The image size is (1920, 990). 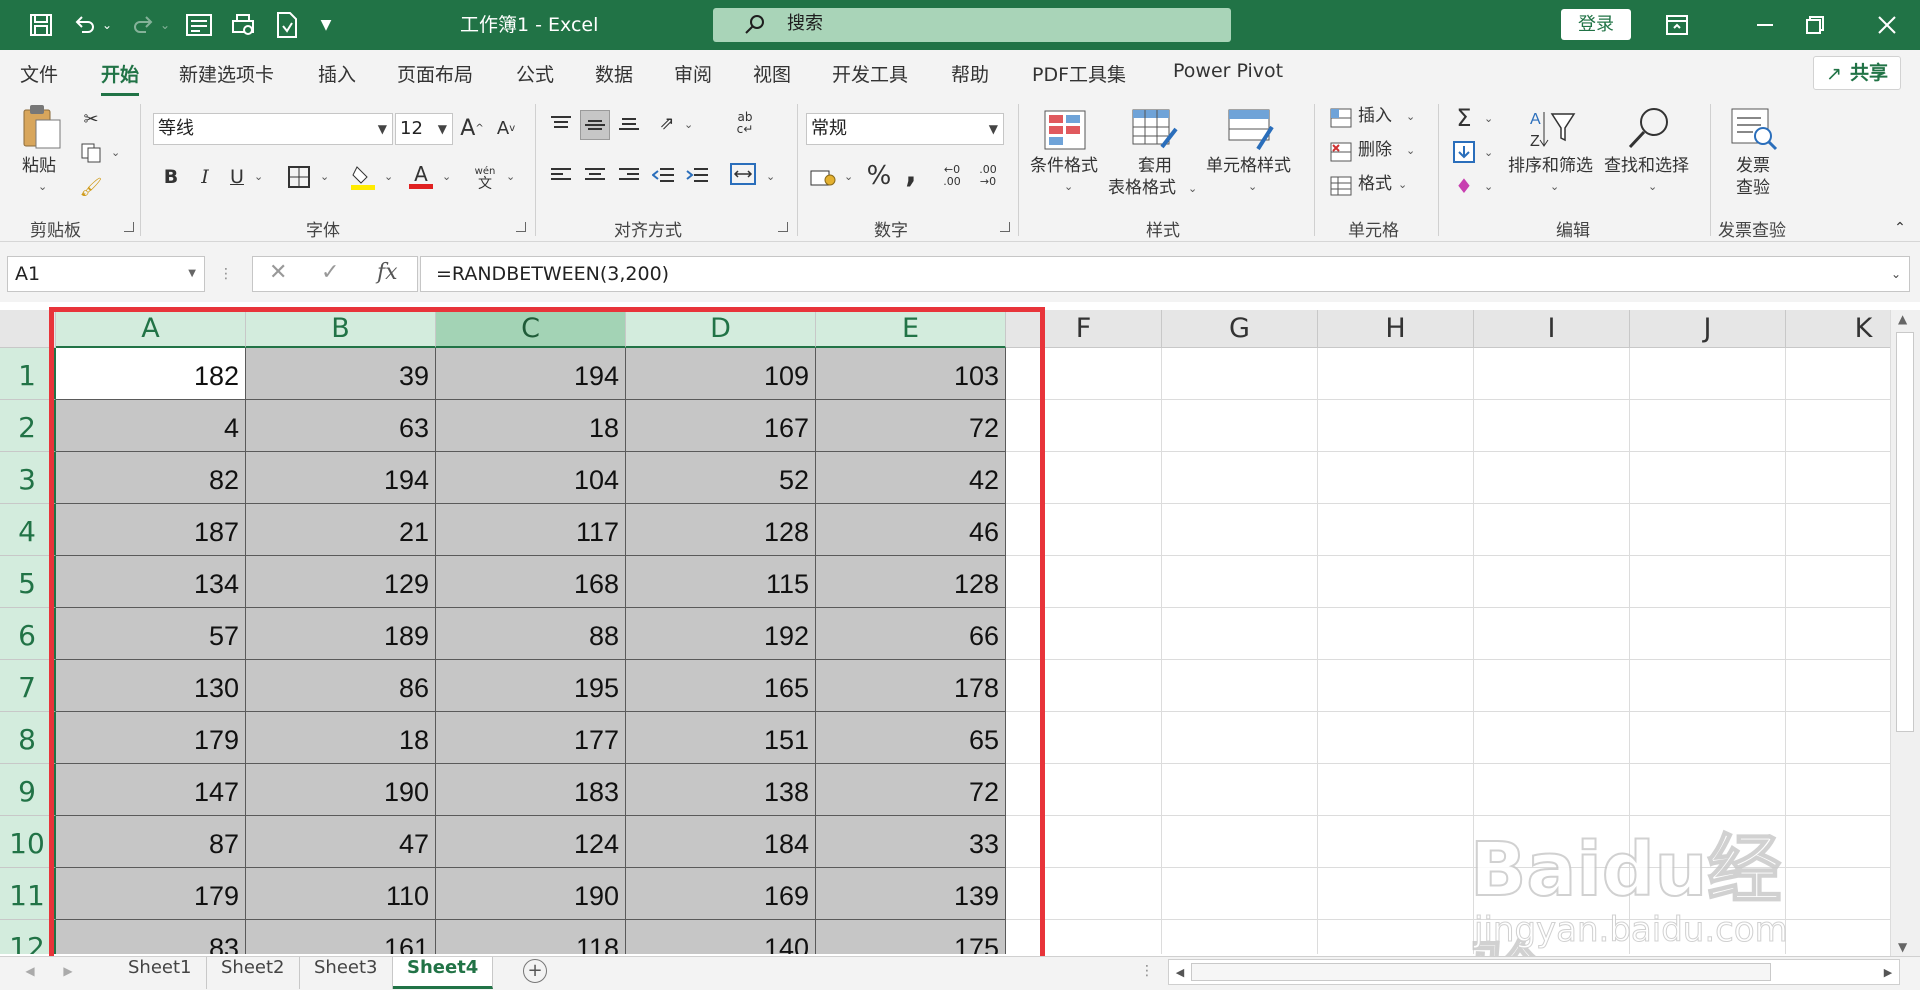 I want to click on tab-insert: 插入, so click(x=337, y=73).